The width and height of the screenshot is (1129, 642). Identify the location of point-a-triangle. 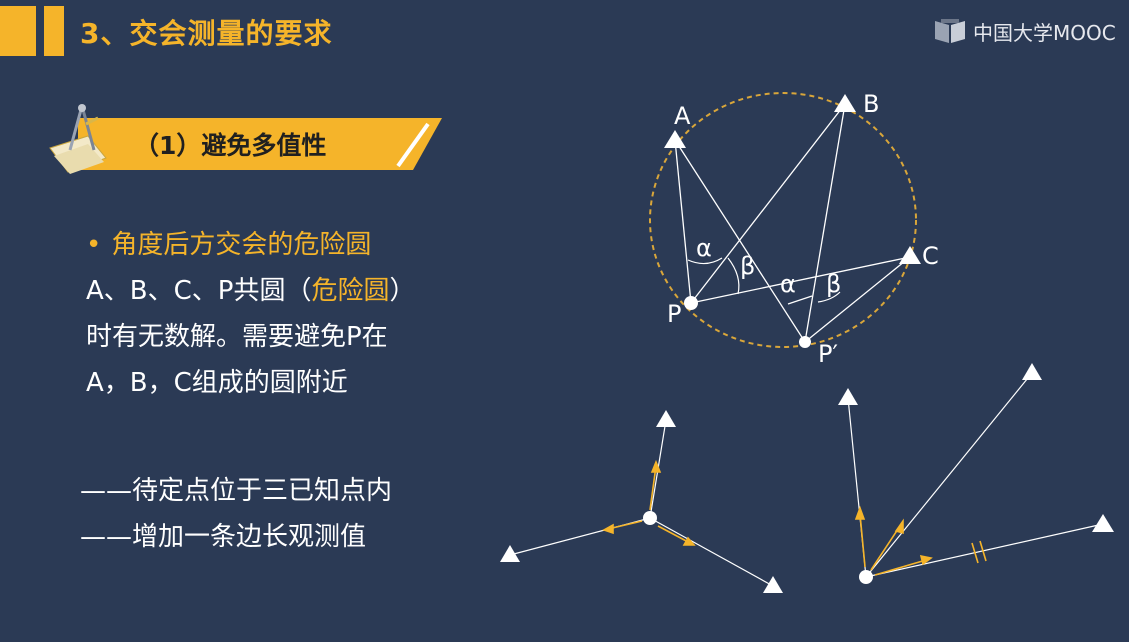
(675, 139).